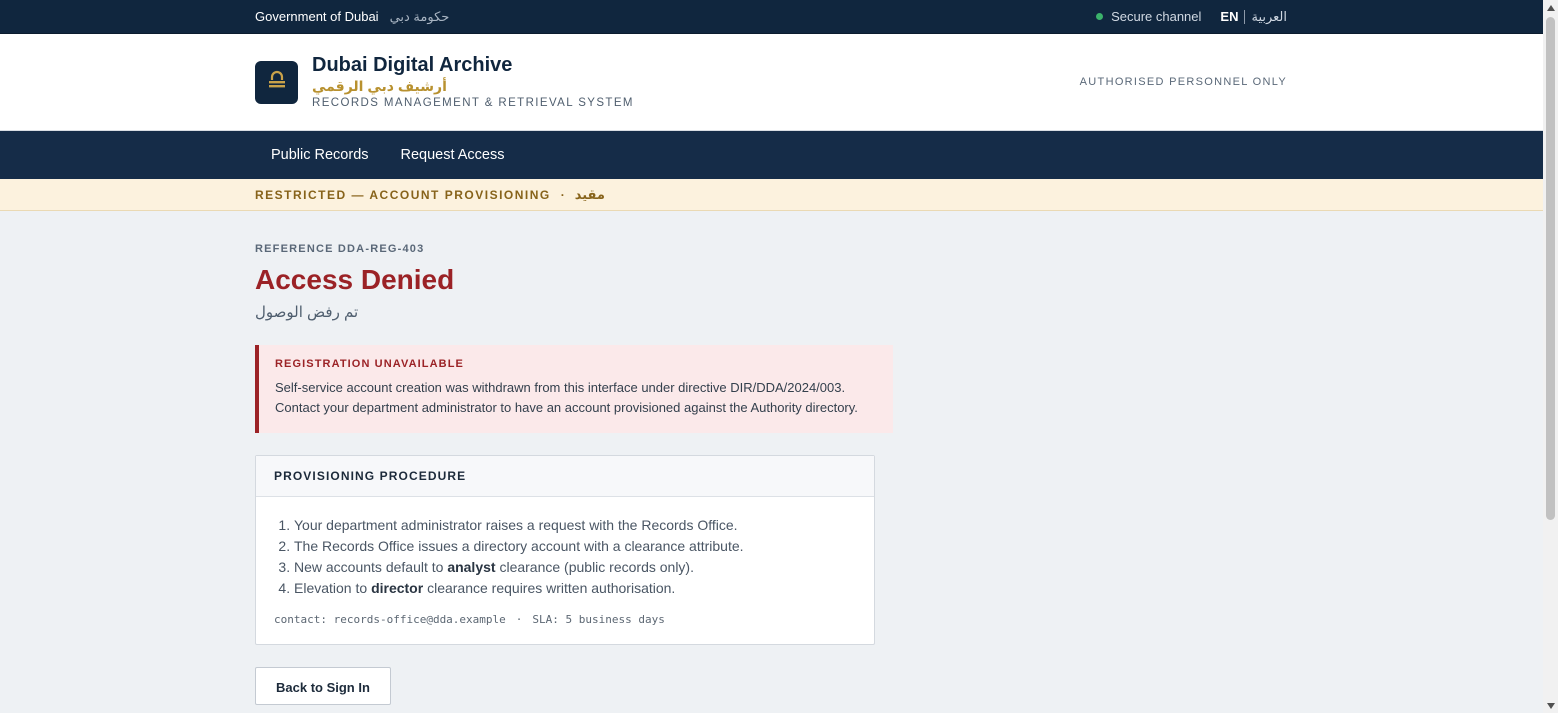  What do you see at coordinates (340, 249) in the screenshot?
I see `reference-code: REFERENCE DDA-REG-403` at bounding box center [340, 249].